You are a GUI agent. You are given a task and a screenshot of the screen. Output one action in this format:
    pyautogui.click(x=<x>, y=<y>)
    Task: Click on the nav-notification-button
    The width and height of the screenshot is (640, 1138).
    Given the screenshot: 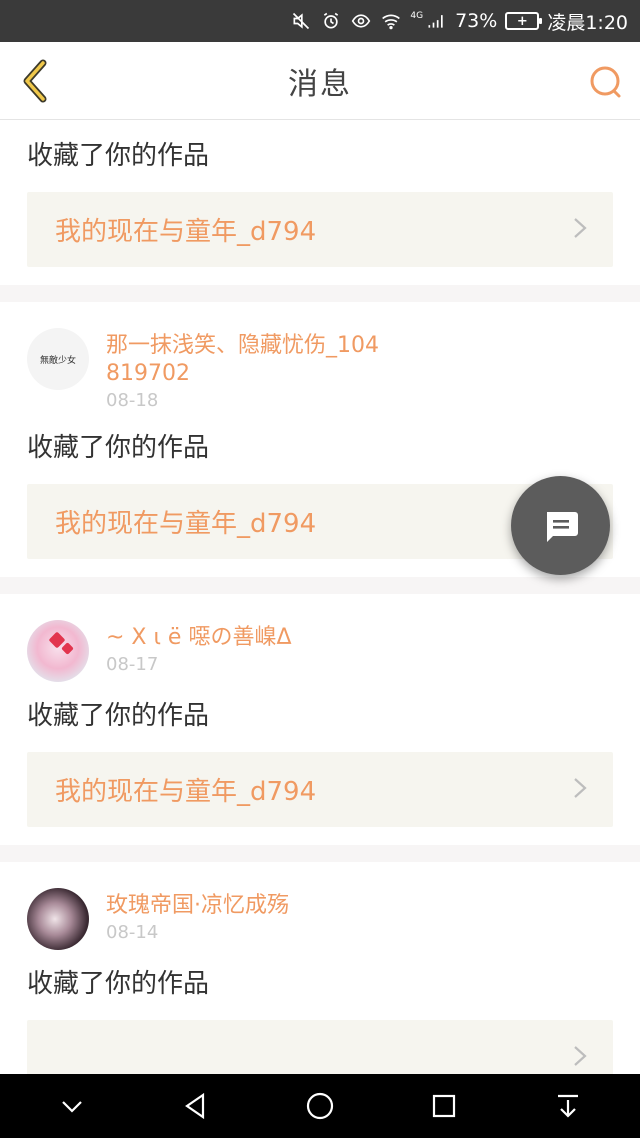 What is the action you would take?
    pyautogui.click(x=568, y=1106)
    